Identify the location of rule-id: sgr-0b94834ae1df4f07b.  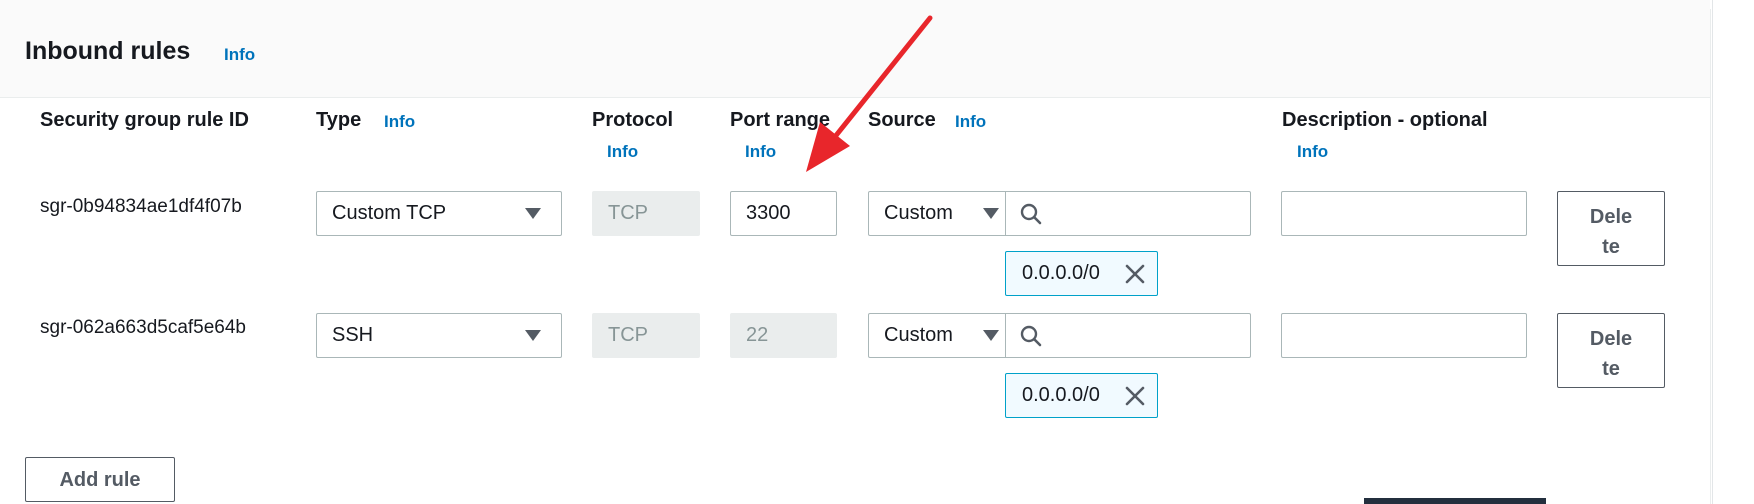
(141, 206).